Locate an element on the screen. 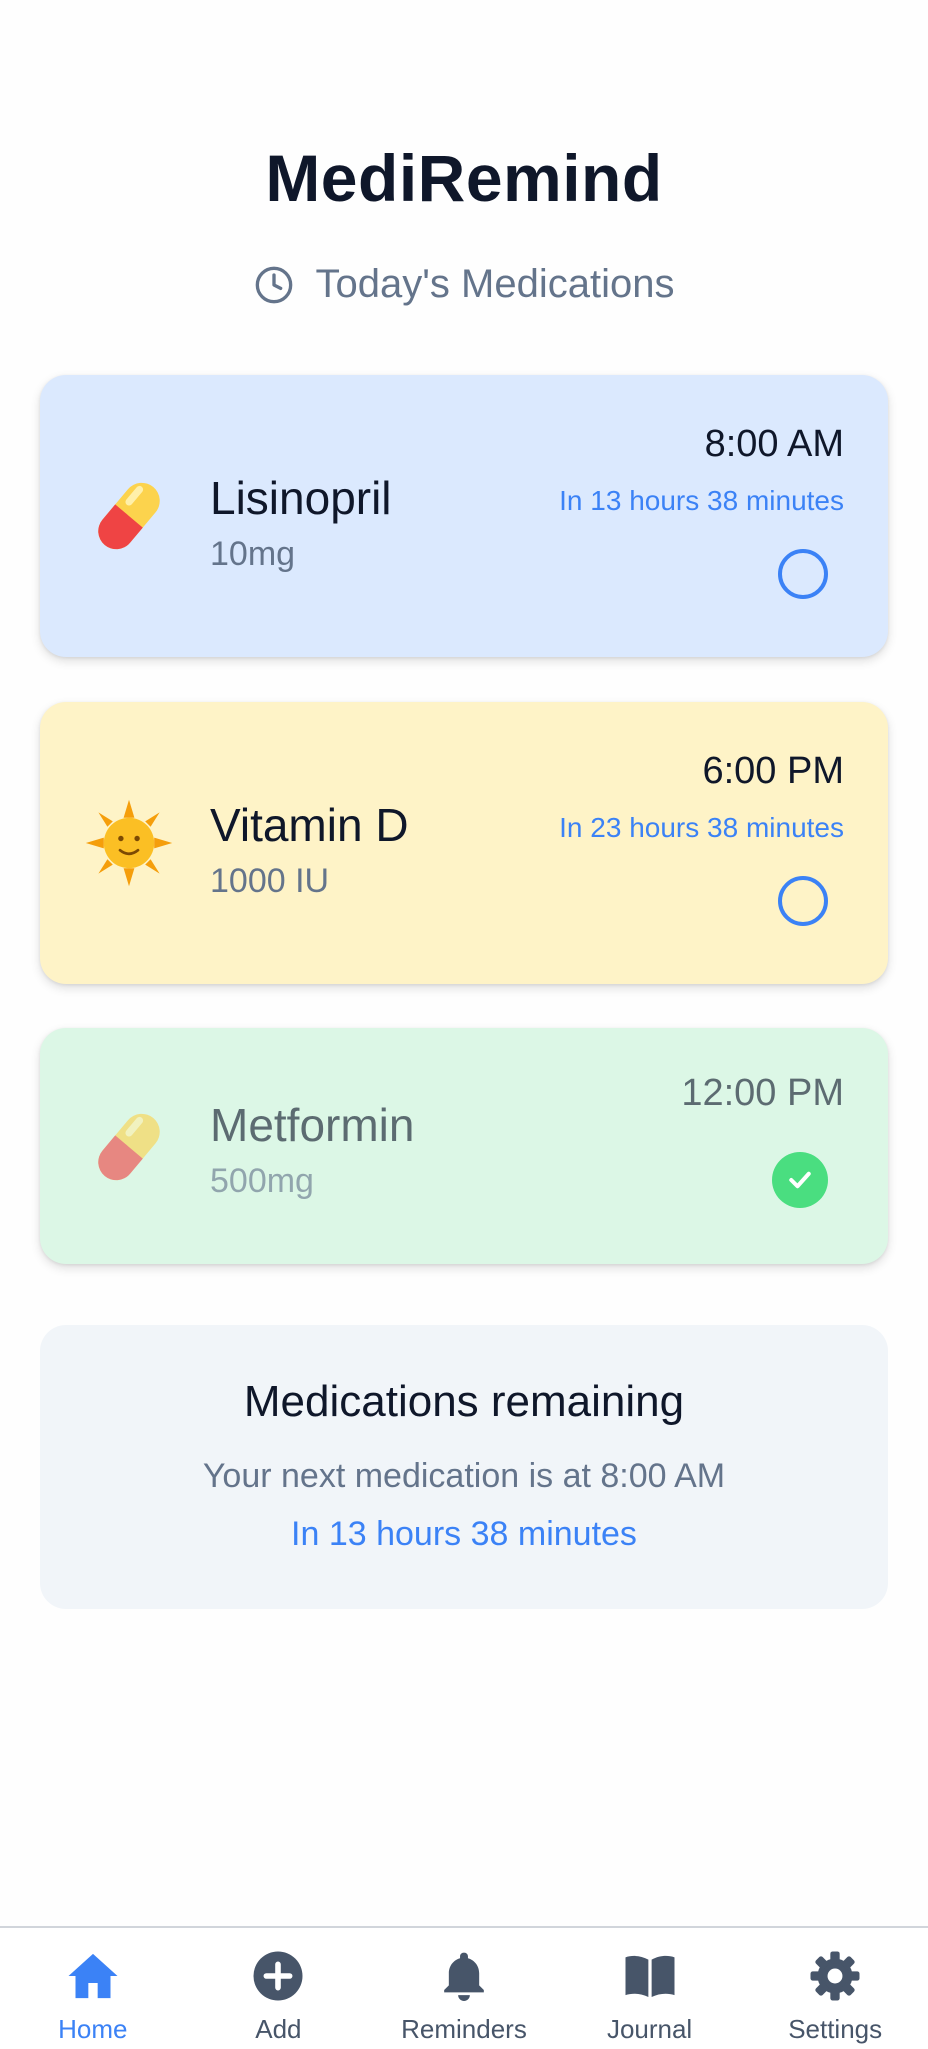  nav-journal: Journal is located at coordinates (650, 1988).